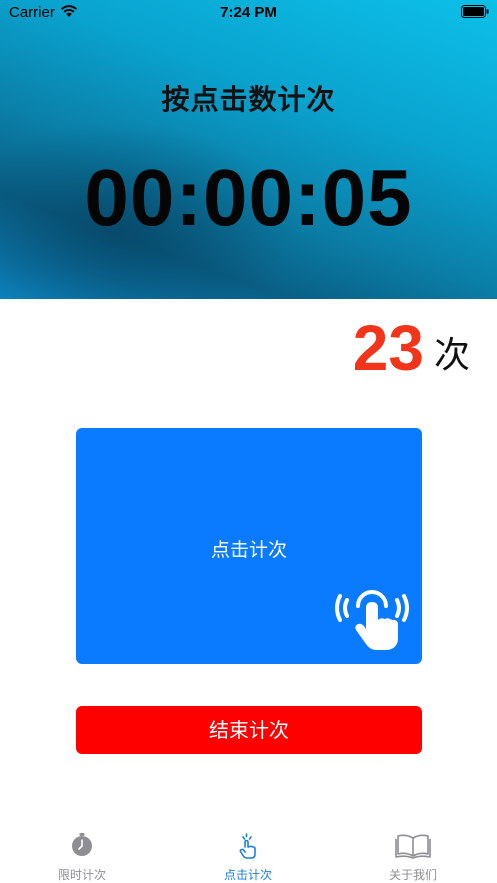 The image size is (497, 883). I want to click on count-unit: 次, so click(451, 355).